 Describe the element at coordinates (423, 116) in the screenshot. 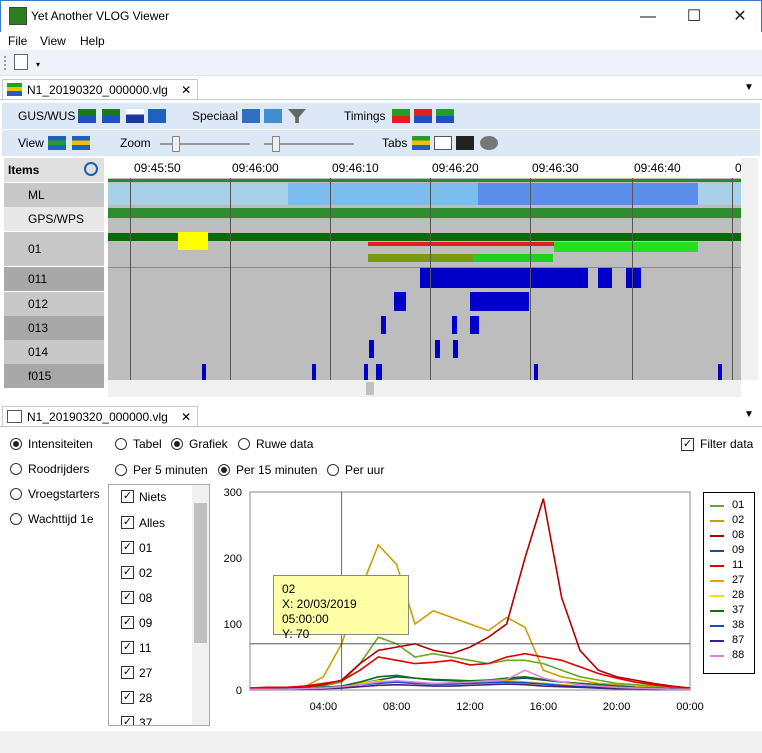

I see `timing2-icon` at that location.